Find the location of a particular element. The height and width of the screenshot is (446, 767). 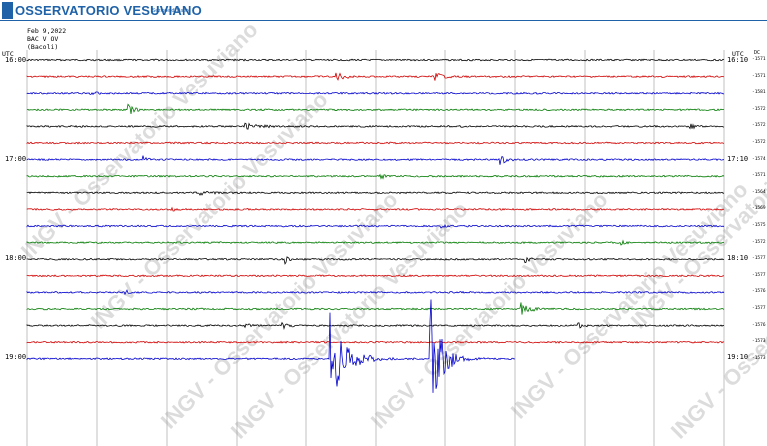

dc-value: -1574 is located at coordinates (759, 159).